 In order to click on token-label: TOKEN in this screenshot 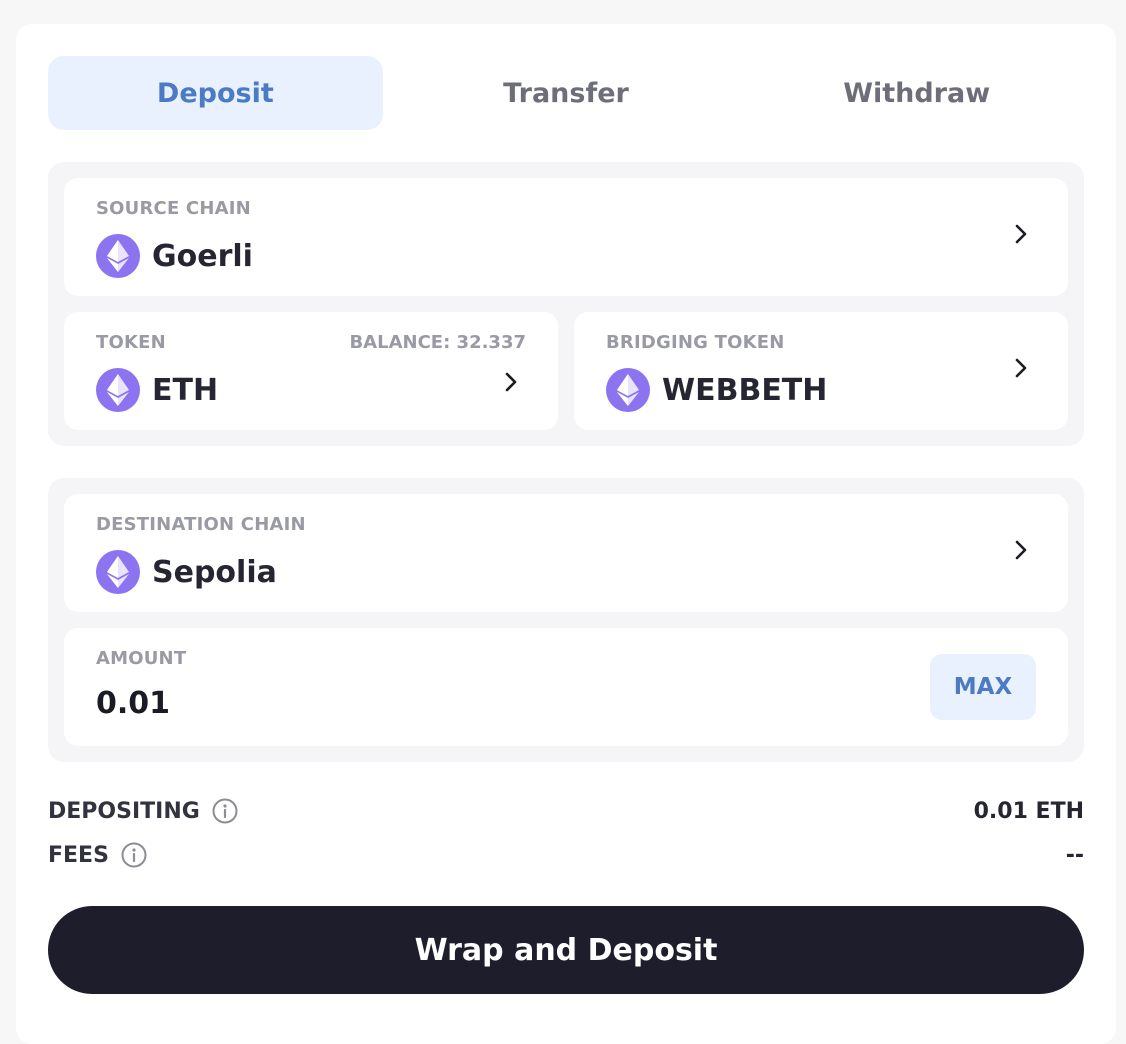, I will do `click(131, 342)`.